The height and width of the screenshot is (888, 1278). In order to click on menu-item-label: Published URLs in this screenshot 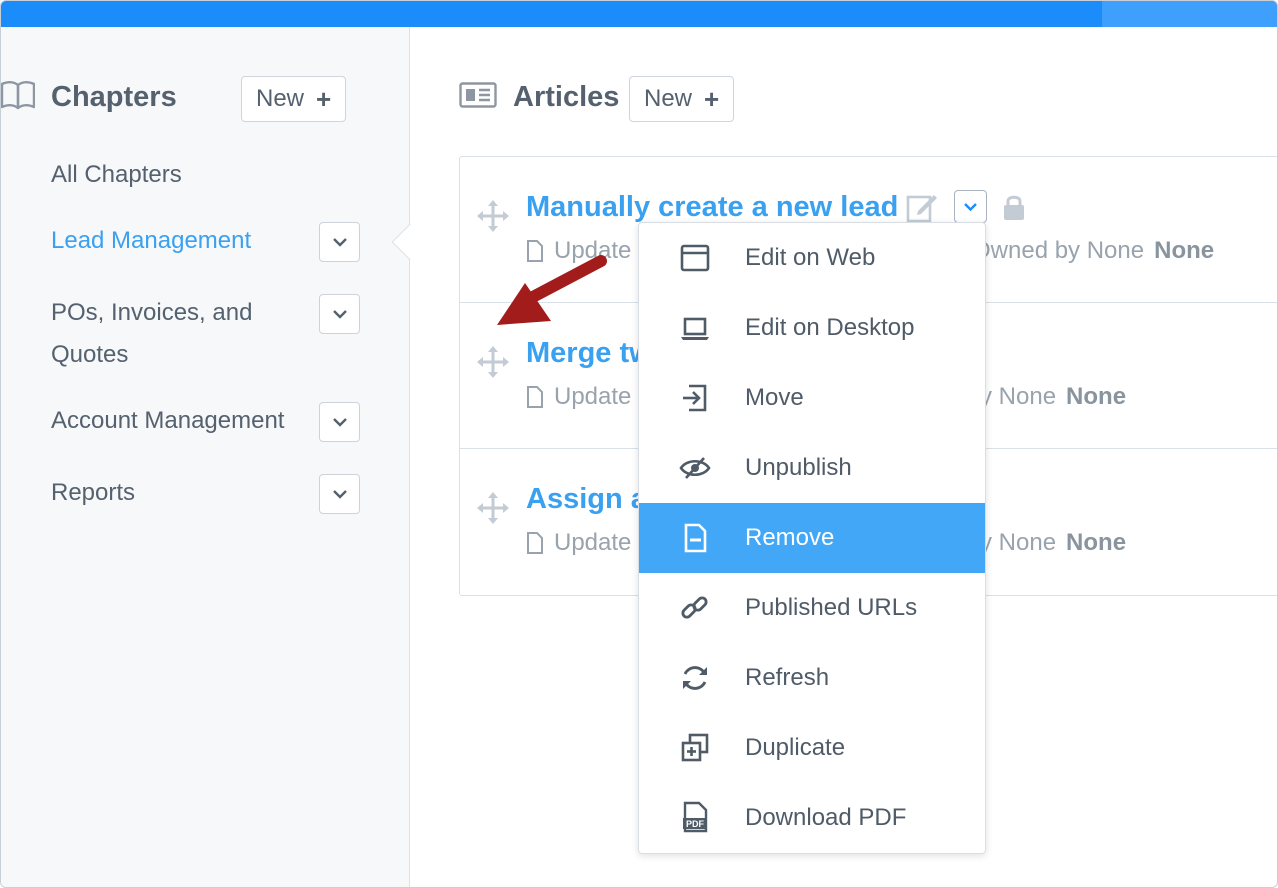, I will do `click(831, 607)`.